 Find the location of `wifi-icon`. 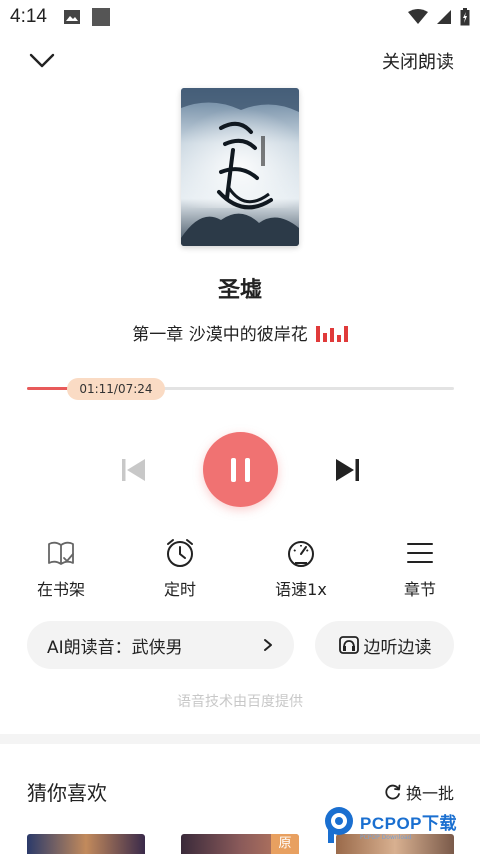

wifi-icon is located at coordinates (418, 16).